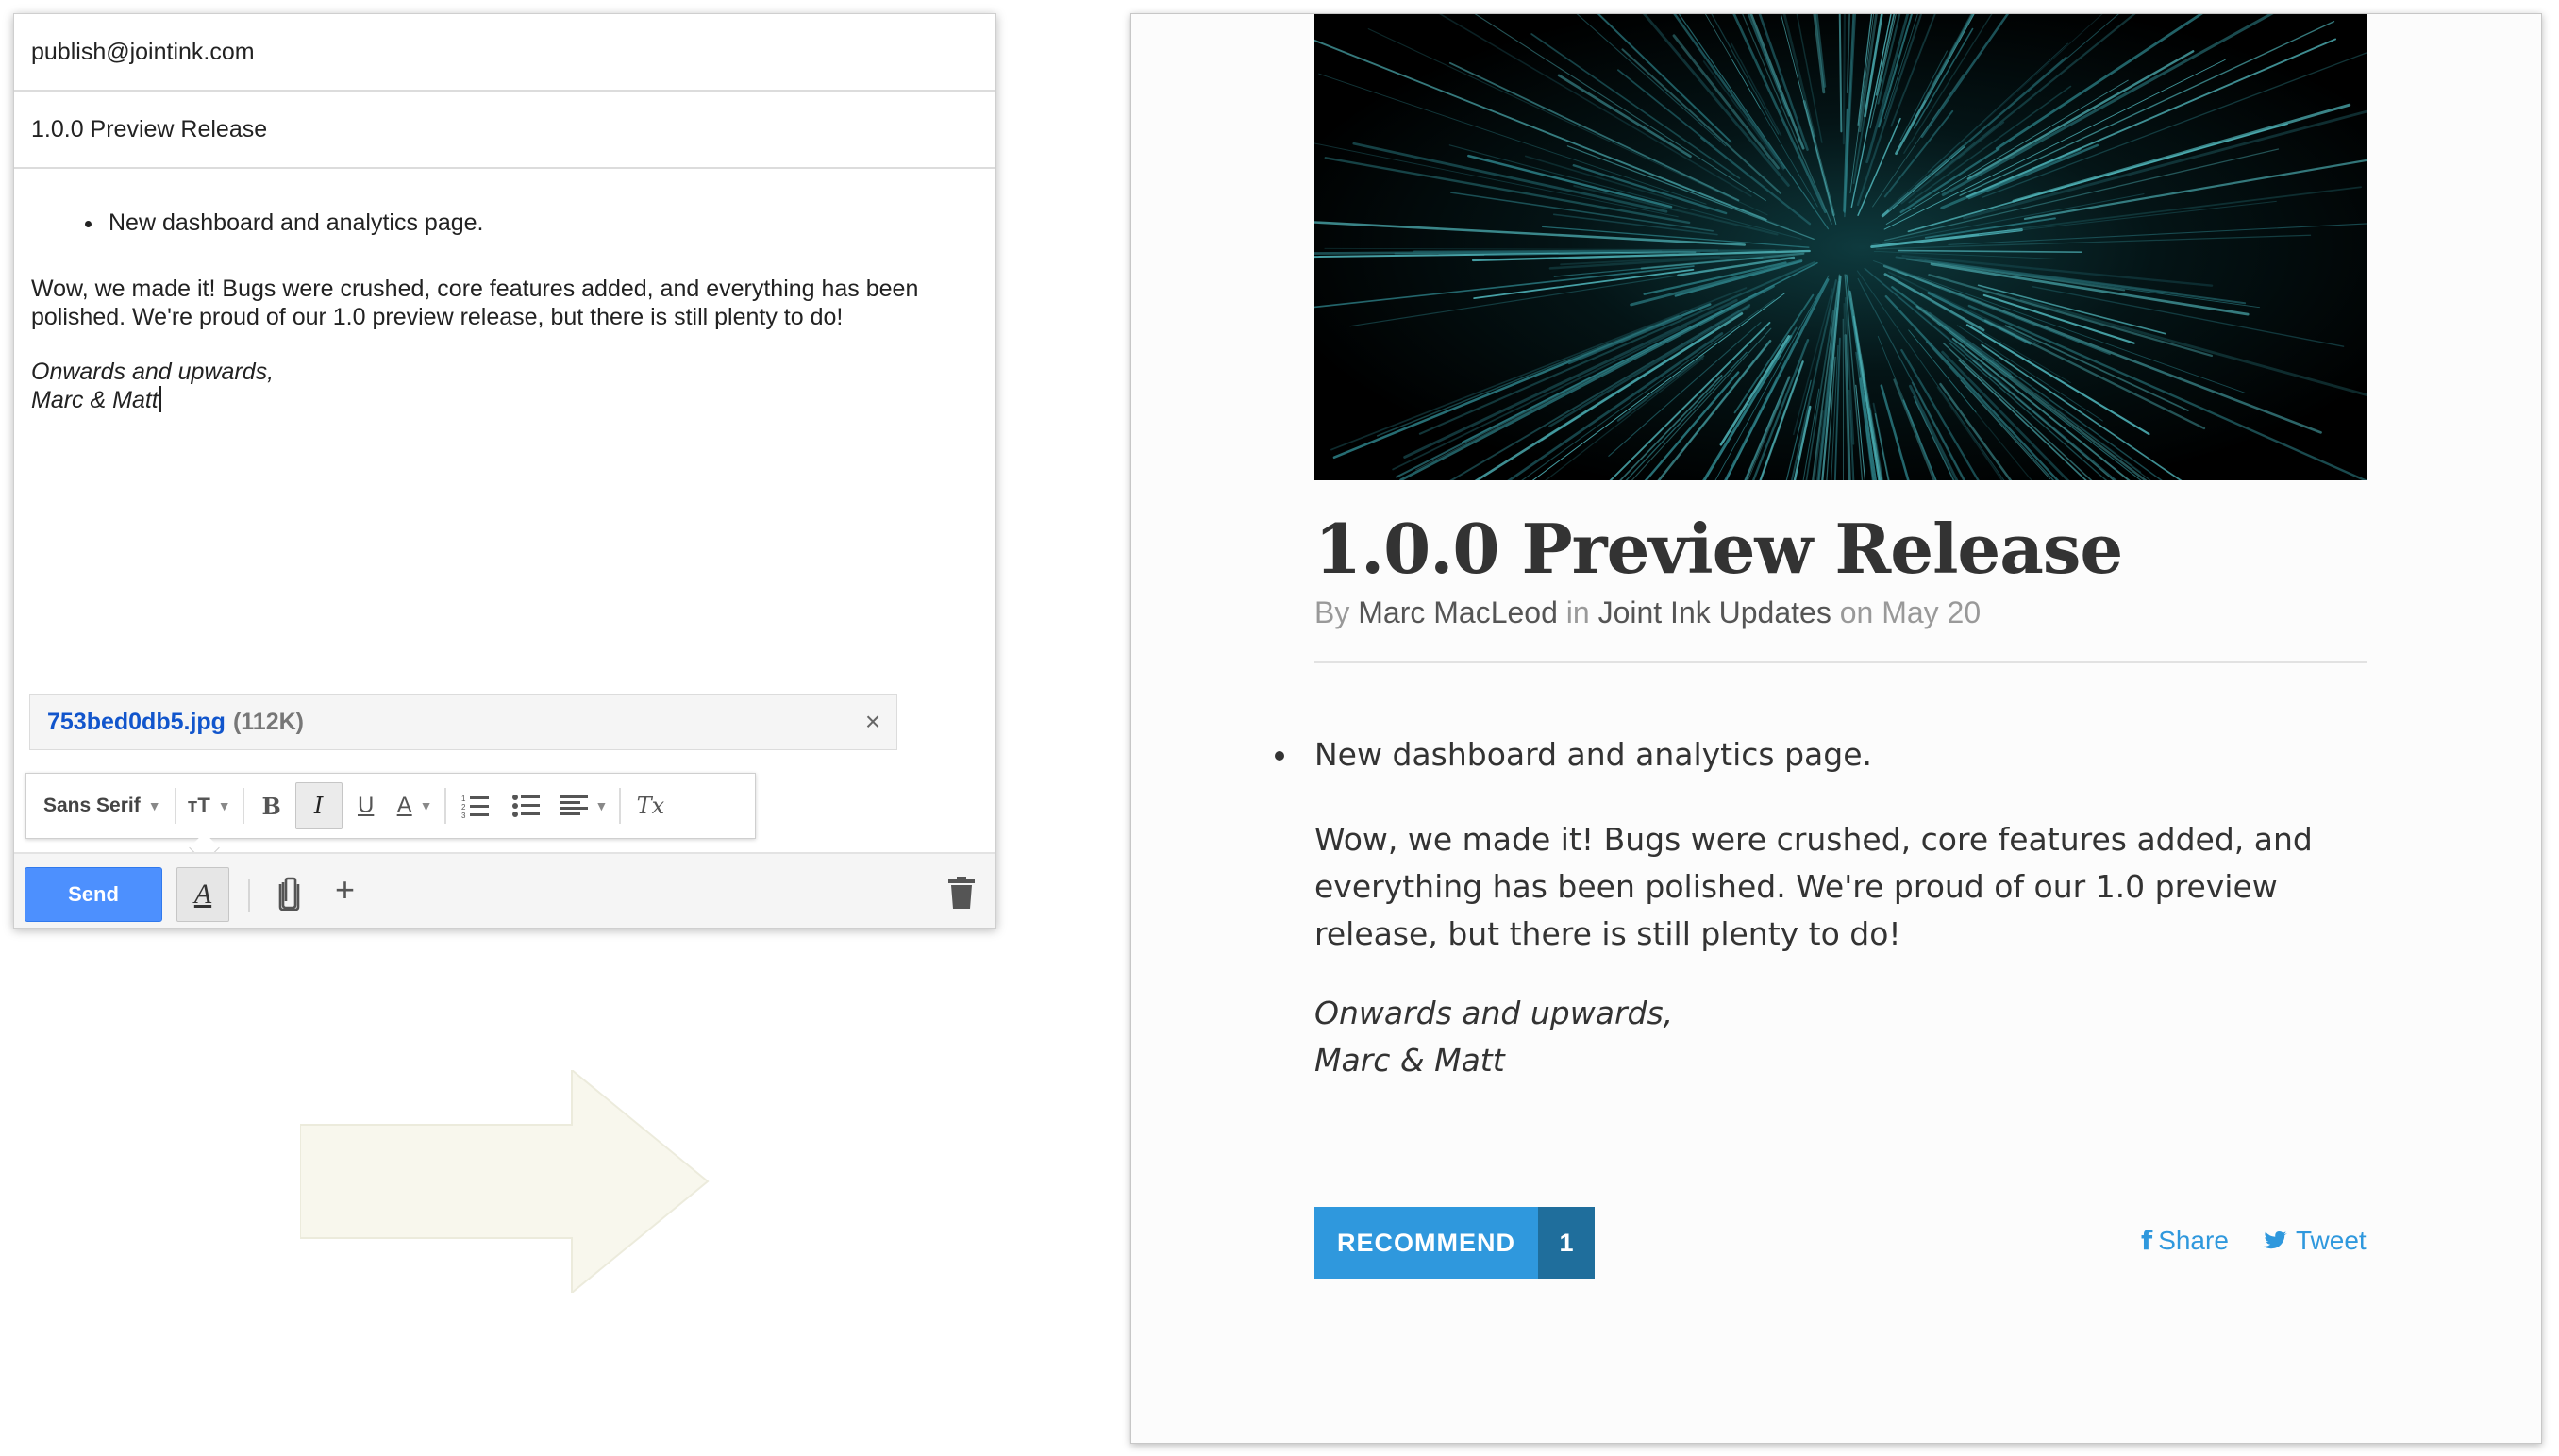  I want to click on hero-image, so click(1840, 247).